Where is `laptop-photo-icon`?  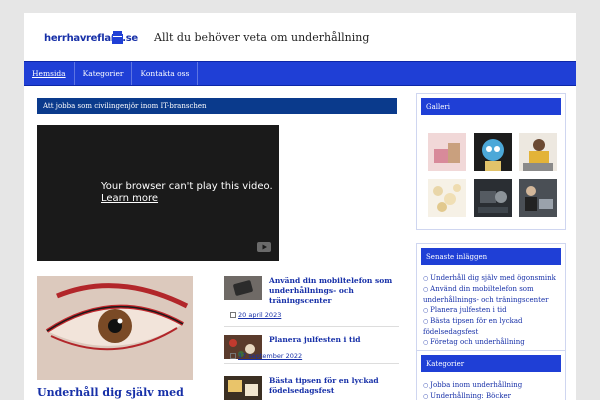 laptop-photo-icon is located at coordinates (538, 198).